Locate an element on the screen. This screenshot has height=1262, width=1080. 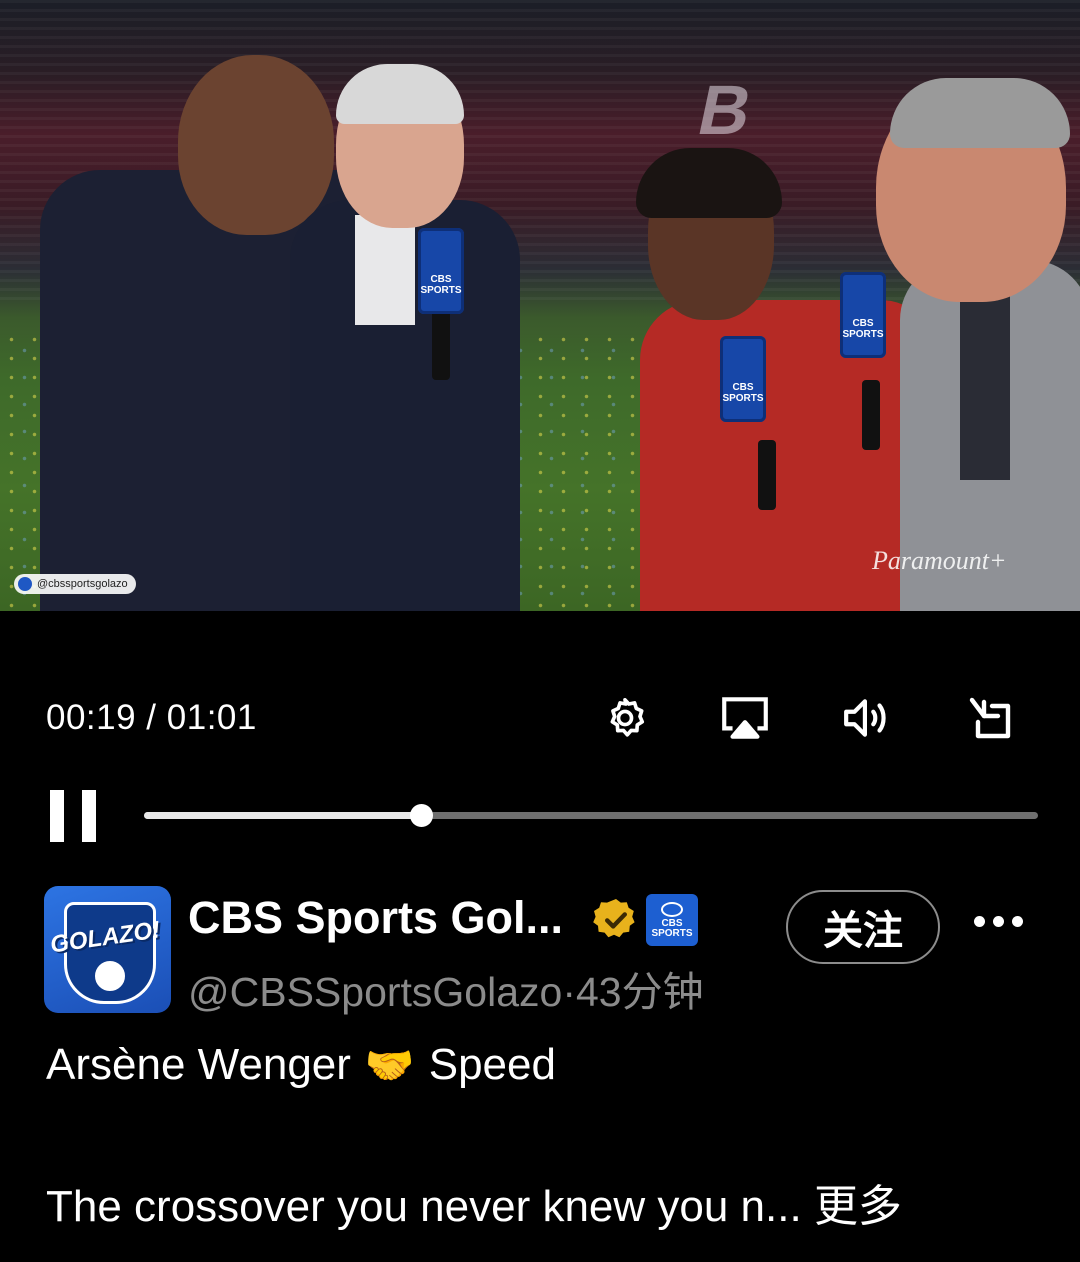
minimize-icon is located at coordinates (990, 718).